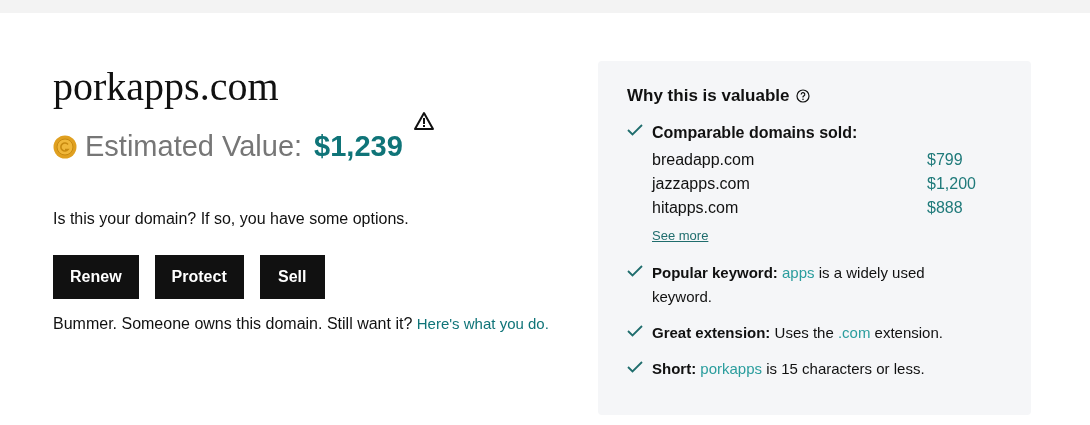 The width and height of the screenshot is (1090, 425). I want to click on domain-name: hitapps.com, so click(695, 207).